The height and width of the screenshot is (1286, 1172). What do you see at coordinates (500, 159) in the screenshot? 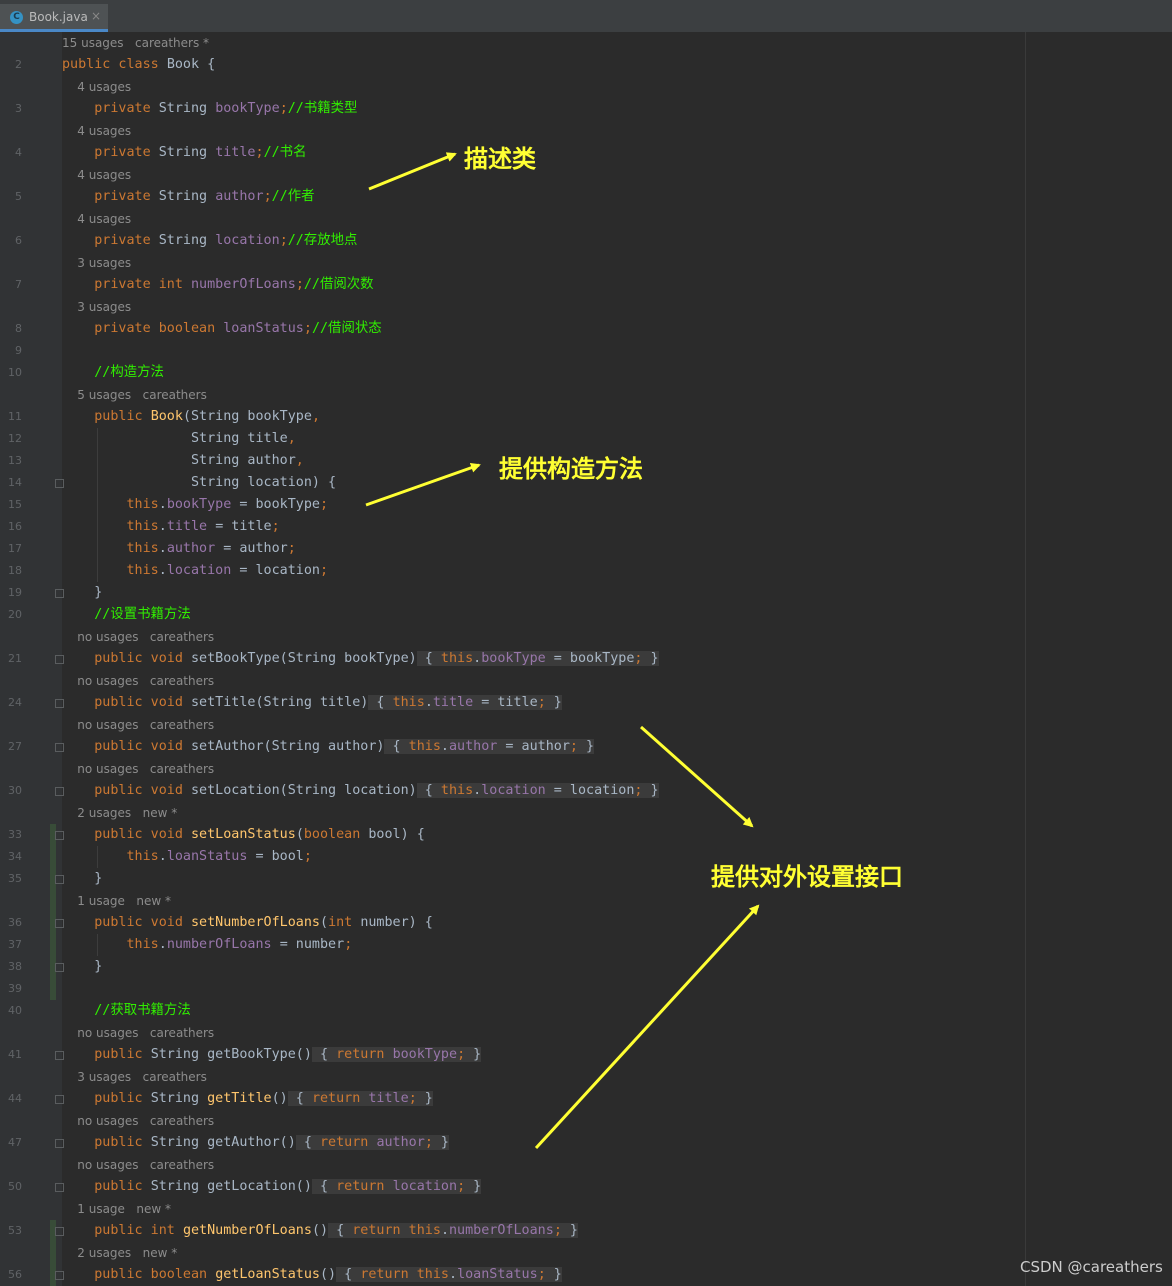
I see `annotation-describe-class: 描述类` at bounding box center [500, 159].